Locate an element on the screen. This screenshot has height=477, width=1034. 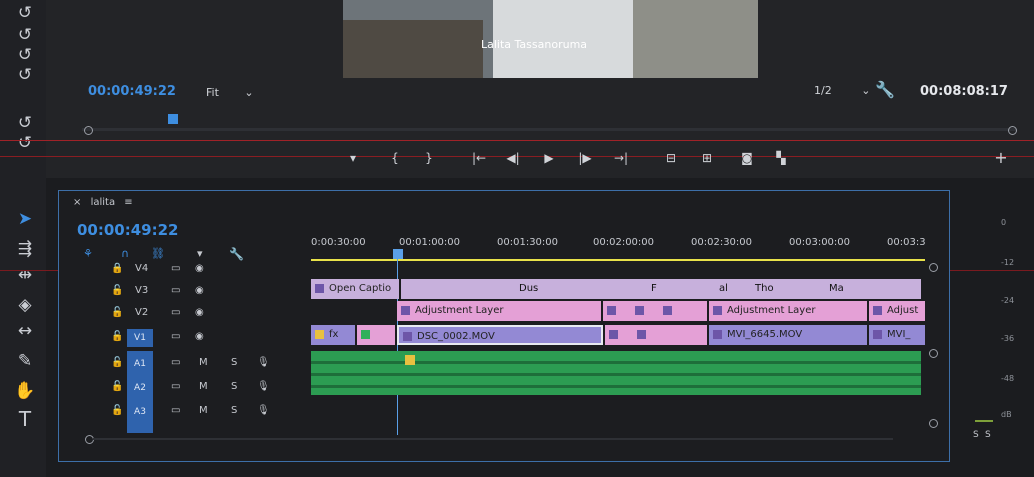
nest-icon: ⚘ is located at coordinates (88, 253).